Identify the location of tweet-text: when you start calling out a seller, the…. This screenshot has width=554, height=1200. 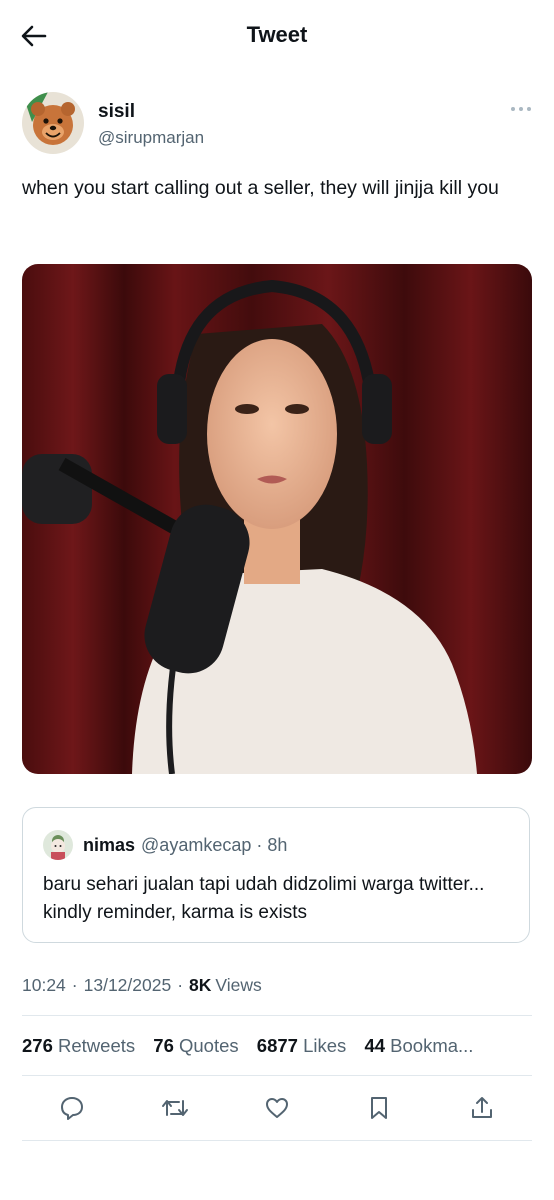
(260, 188).